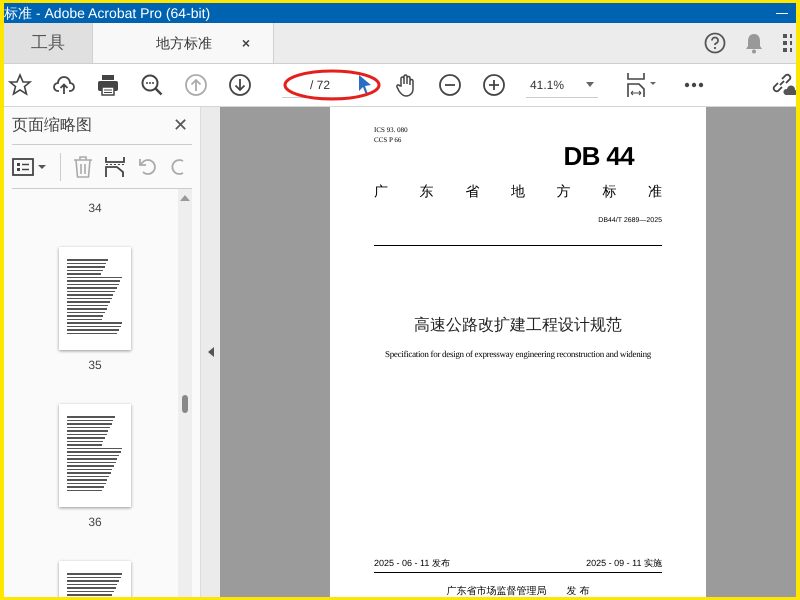 The height and width of the screenshot is (600, 800). Describe the element at coordinates (107, 13) in the screenshot. I see `window-title: 标准 - Adobe Acrobat Pro (64-bit)` at that location.